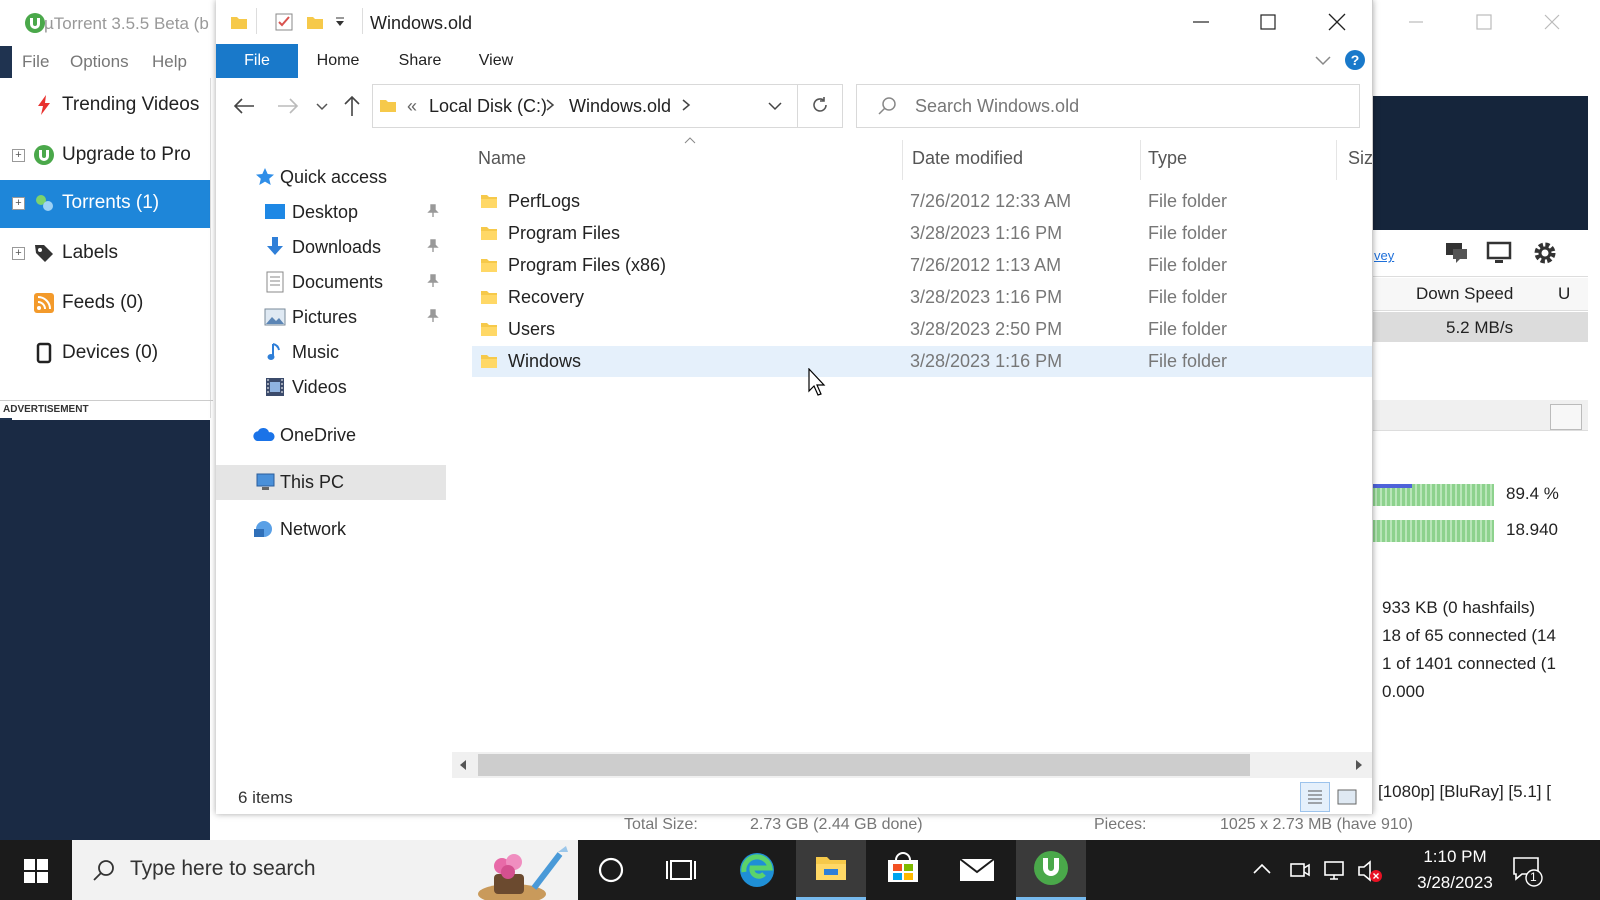 The height and width of the screenshot is (900, 1600). What do you see at coordinates (331, 282) in the screenshot?
I see `tree-item-documents: Documents` at bounding box center [331, 282].